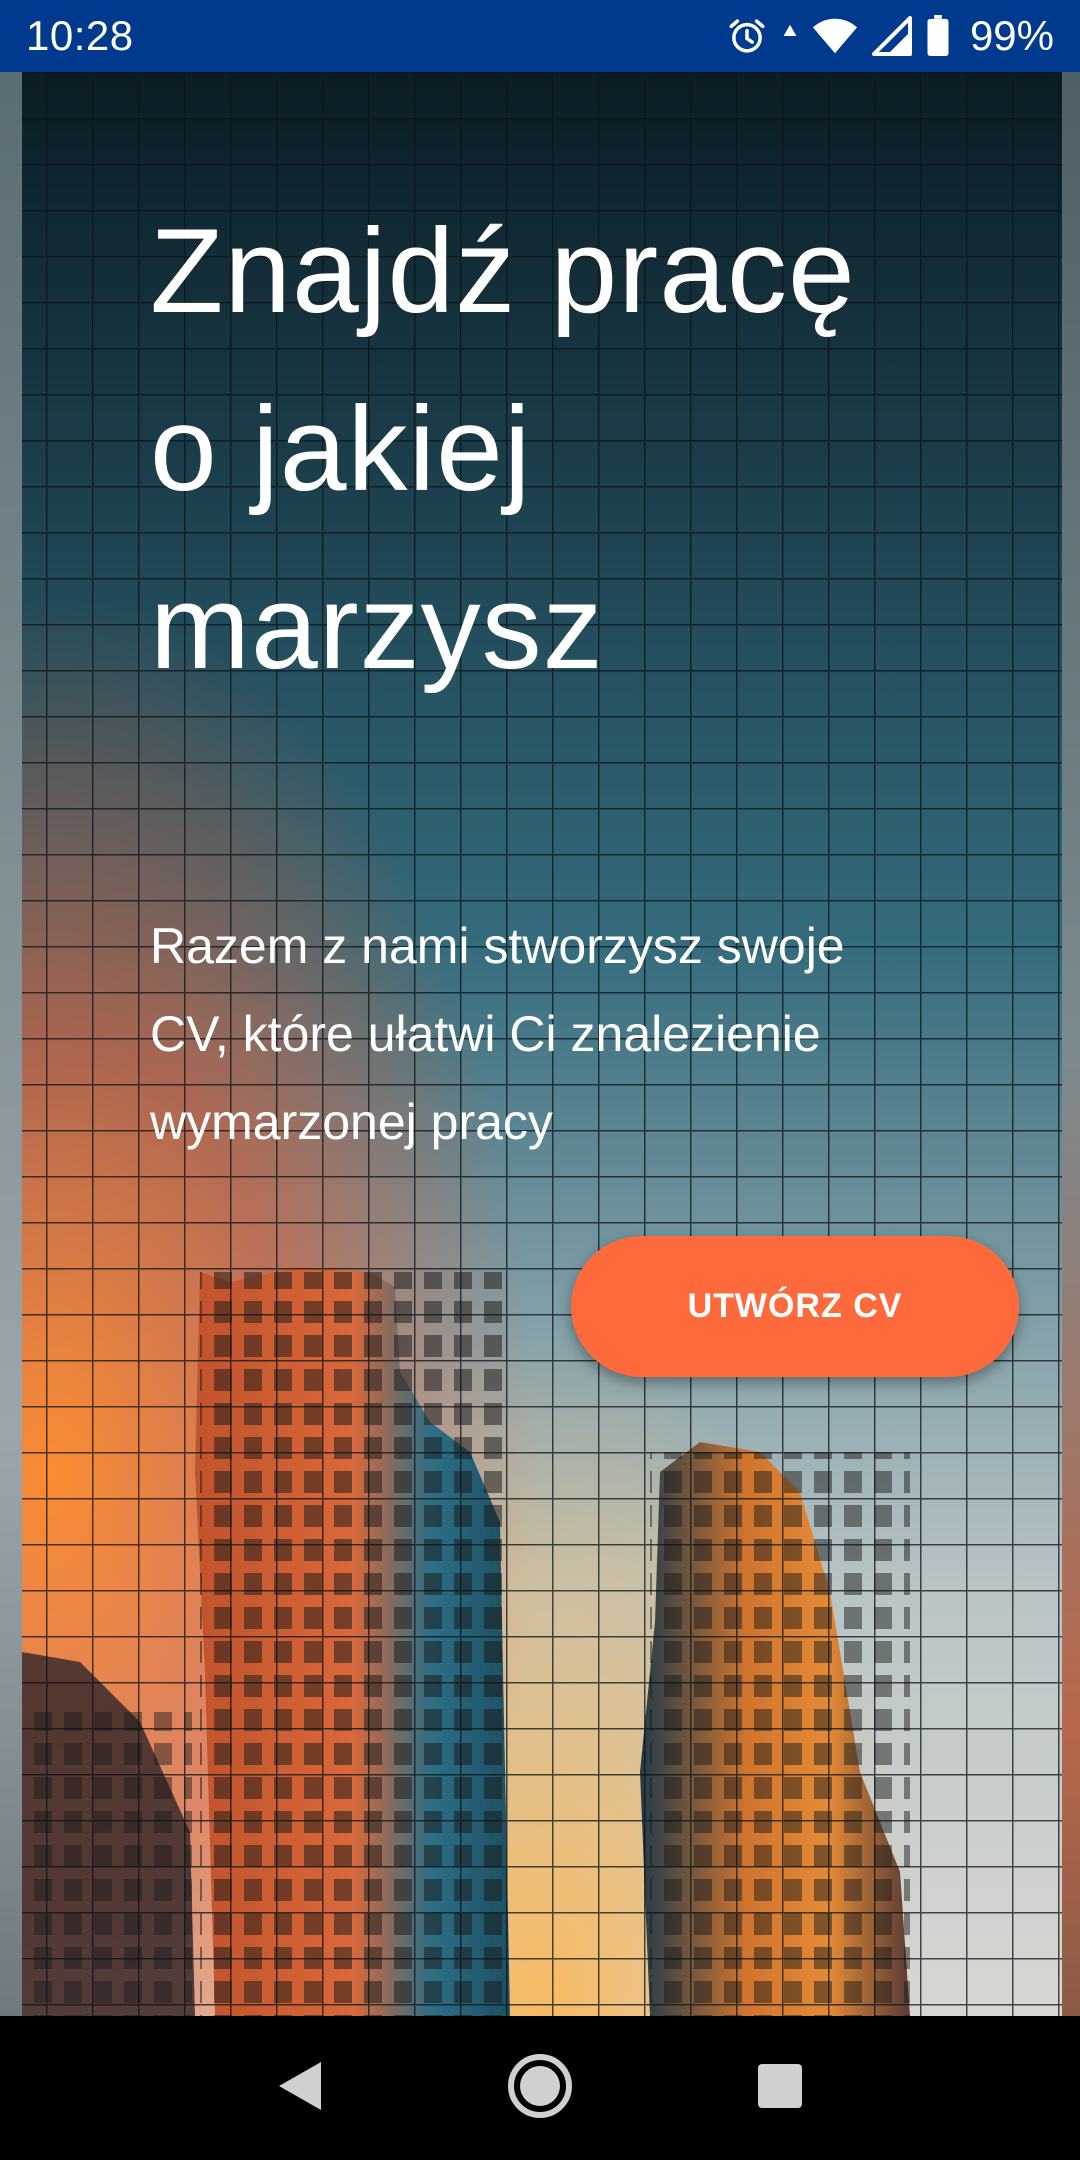 This screenshot has height=2160, width=1080. I want to click on battery-percent: 99%, so click(1011, 35).